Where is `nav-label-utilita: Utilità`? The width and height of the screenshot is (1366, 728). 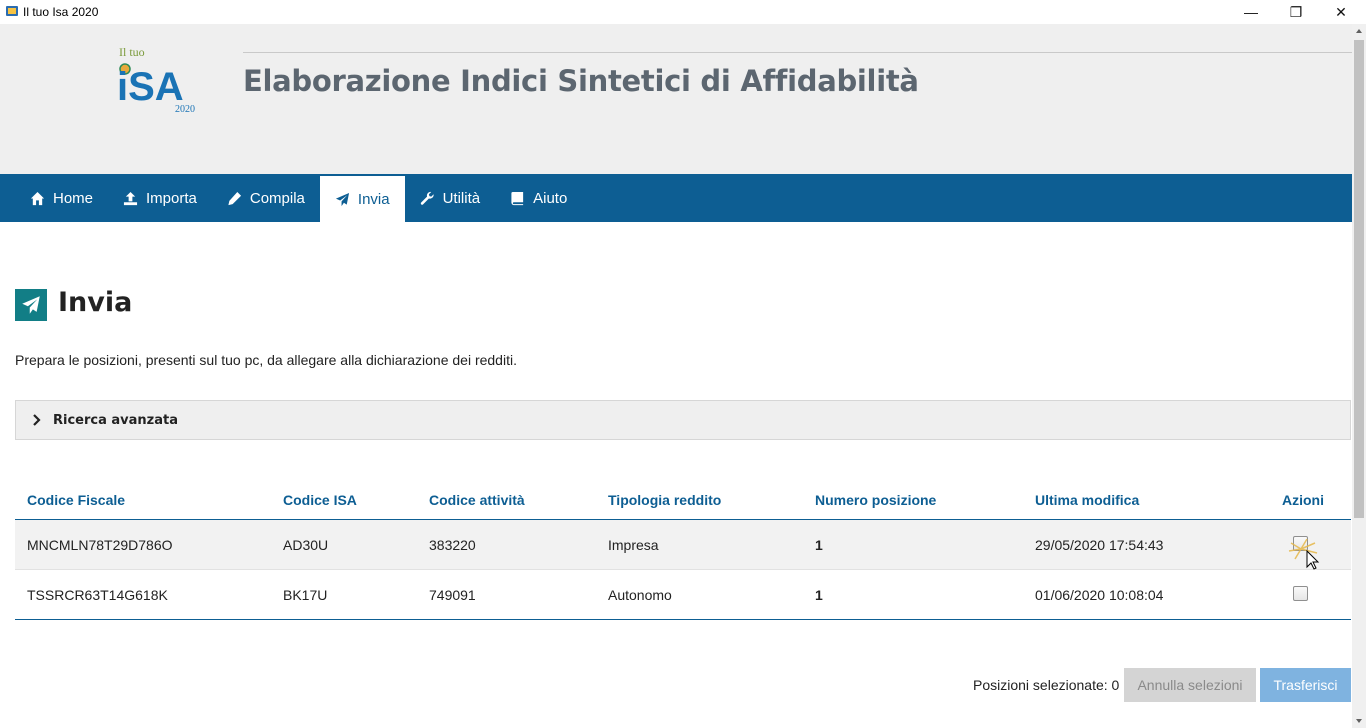 nav-label-utilita: Utilità is located at coordinates (461, 198).